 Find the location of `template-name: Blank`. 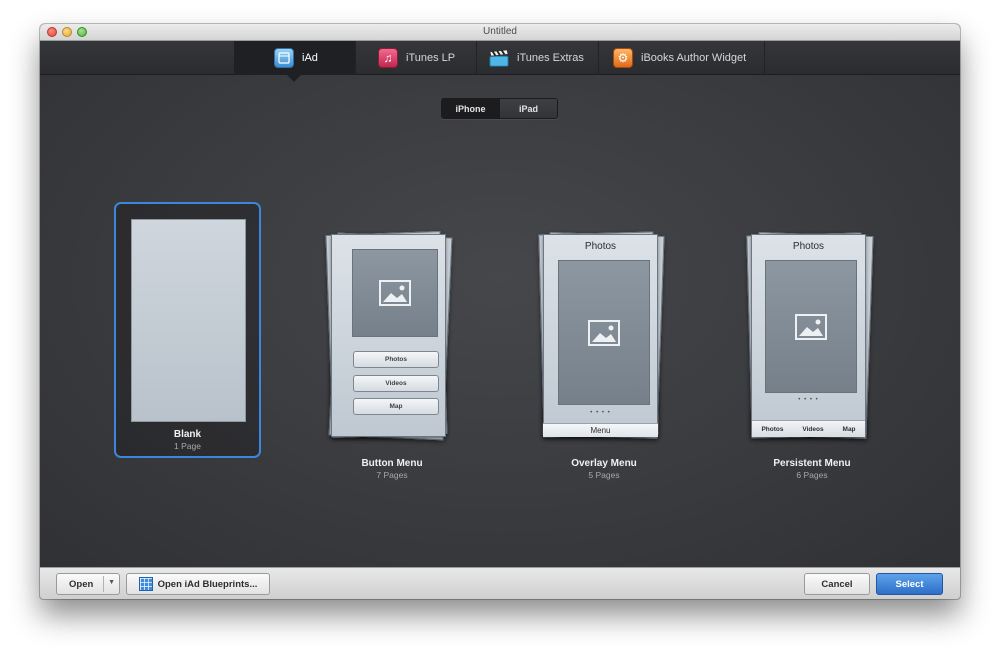

template-name: Blank is located at coordinates (187, 434).